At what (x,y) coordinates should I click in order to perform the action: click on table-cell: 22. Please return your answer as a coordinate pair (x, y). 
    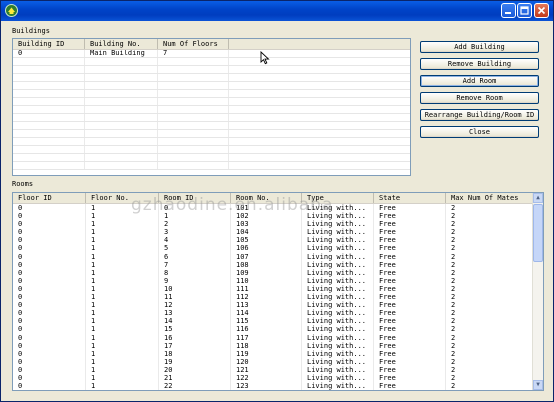
    Looking at the image, I should click on (195, 386).